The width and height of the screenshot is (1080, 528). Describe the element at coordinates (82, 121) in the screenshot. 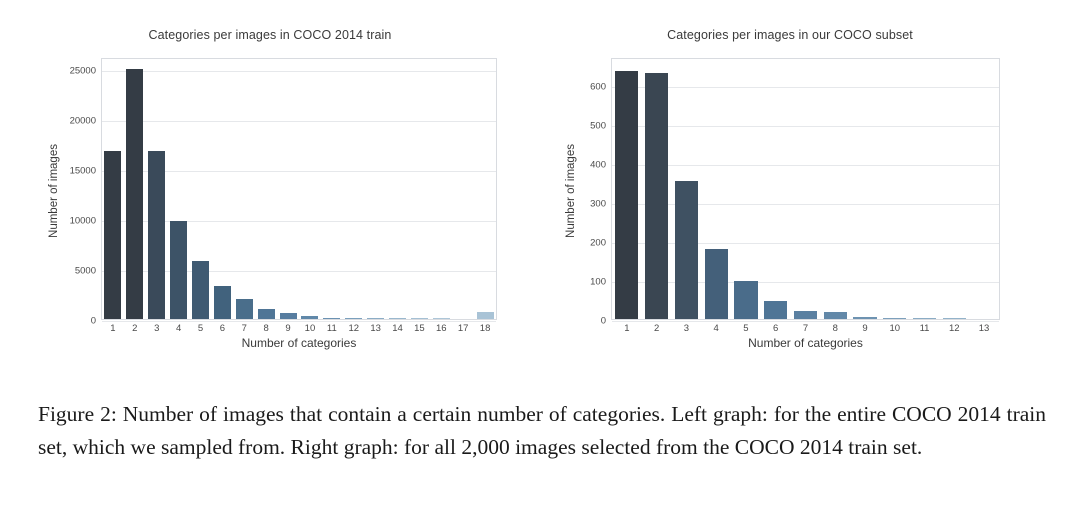

I see `y-axis-tick-label: 20000` at that location.